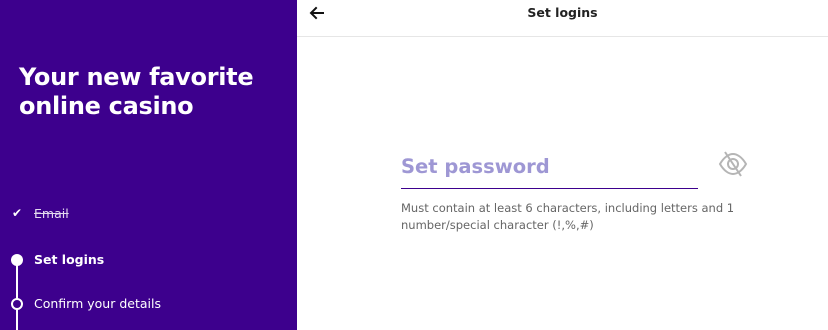 The width and height of the screenshot is (828, 330). Describe the element at coordinates (69, 259) in the screenshot. I see `step-label-set-logins: Set logins` at that location.